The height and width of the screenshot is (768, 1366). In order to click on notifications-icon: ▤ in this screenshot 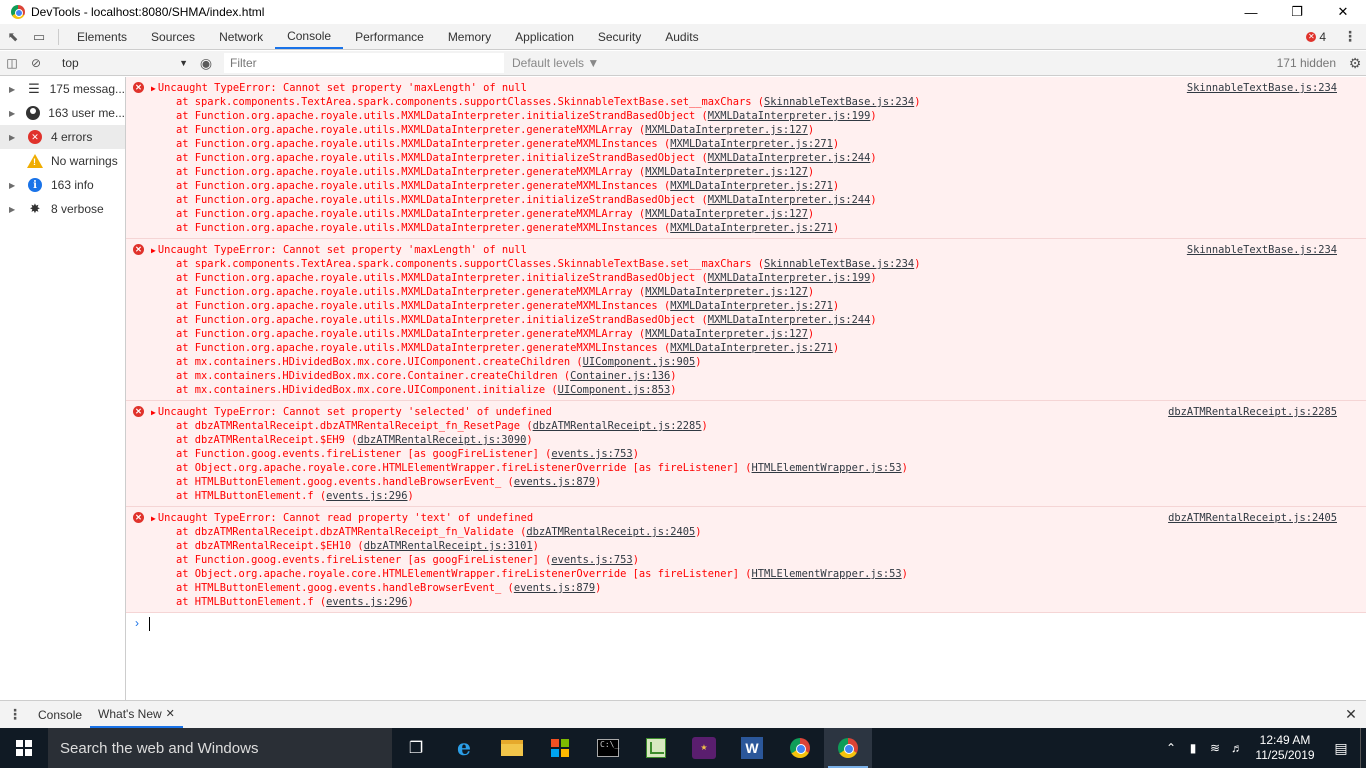, I will do `click(1341, 748)`.